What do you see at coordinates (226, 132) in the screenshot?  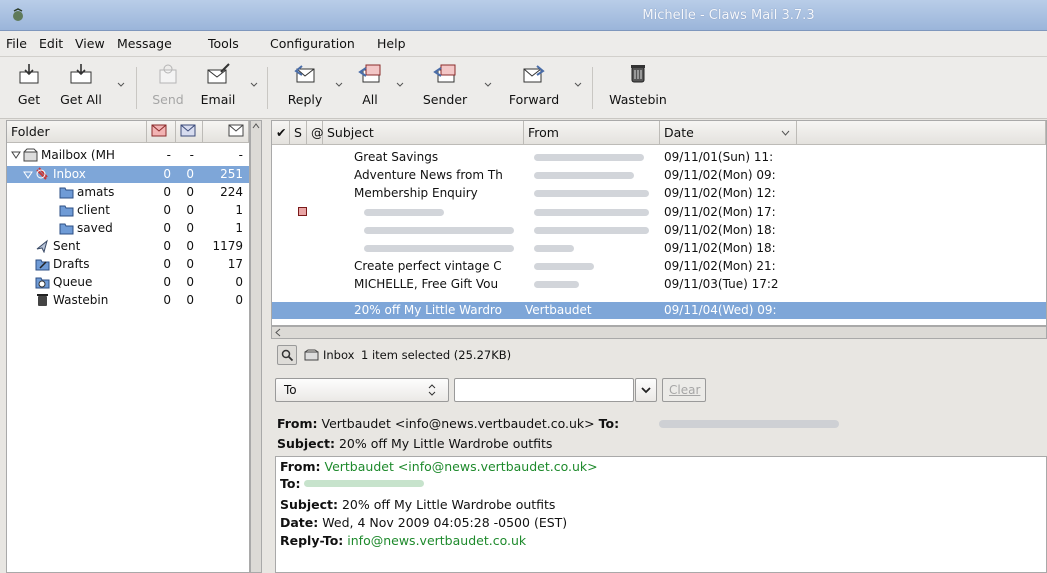 I see `total-column-header` at bounding box center [226, 132].